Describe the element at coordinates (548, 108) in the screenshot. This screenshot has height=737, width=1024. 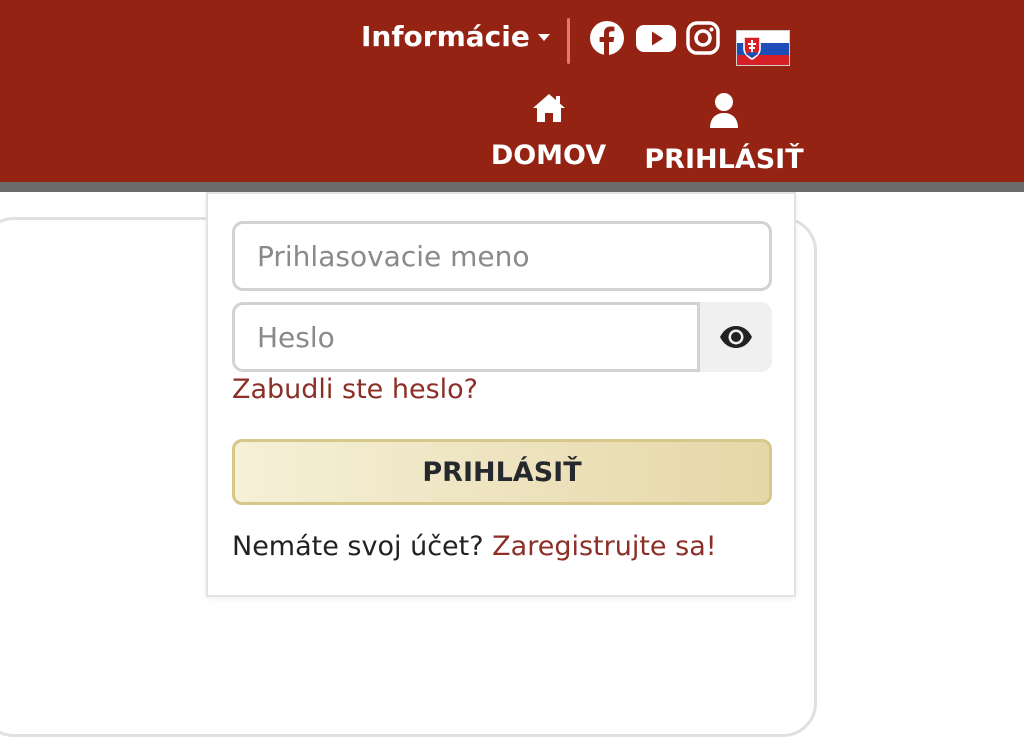
I see `home-icon` at that location.